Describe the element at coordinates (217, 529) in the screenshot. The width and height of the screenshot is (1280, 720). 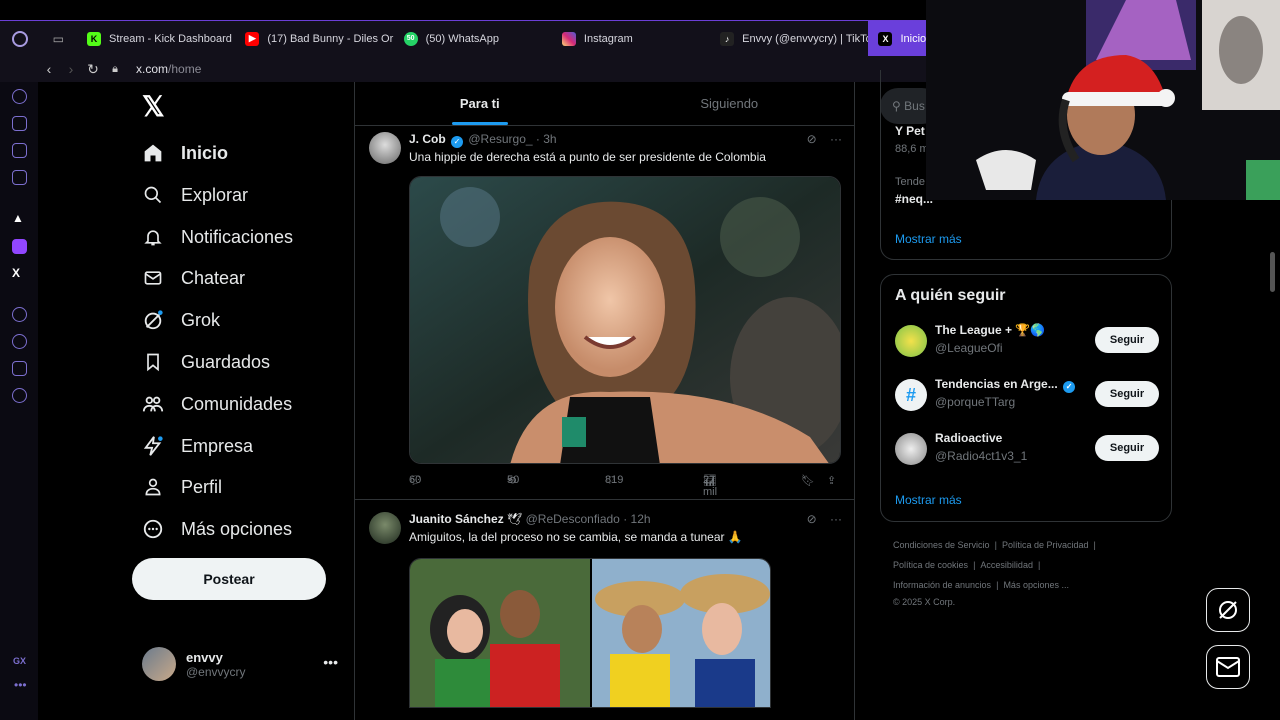
I see `nav-item-mas-opciones: Más opciones` at that location.